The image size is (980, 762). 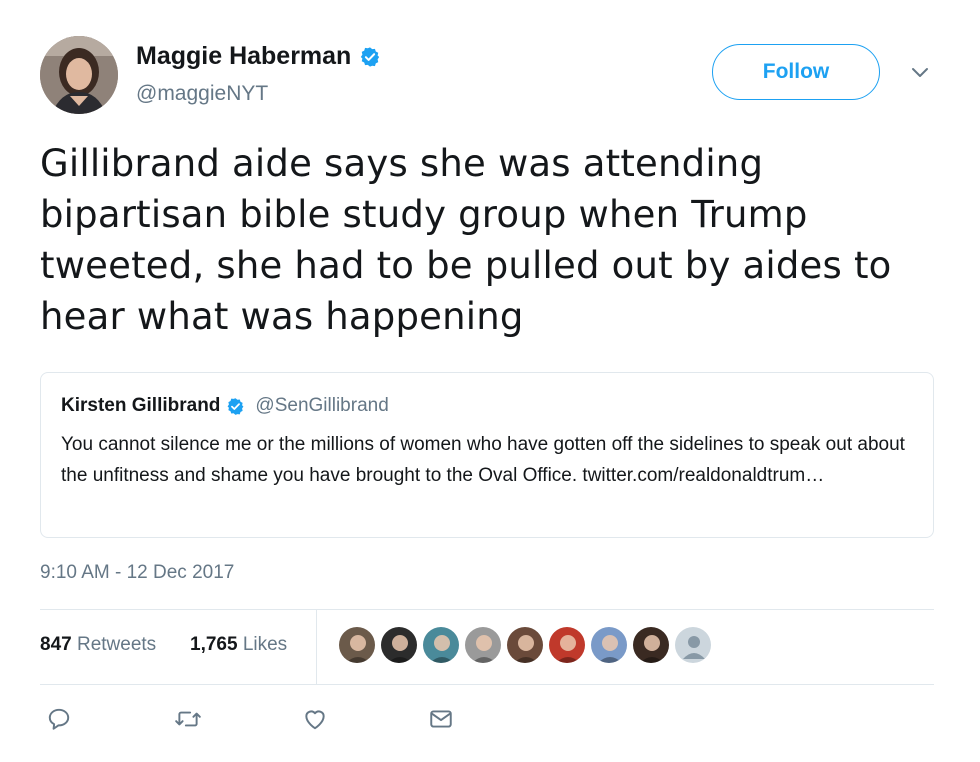 I want to click on quoted-author-handle: @SenGillibrand, so click(x=322, y=405).